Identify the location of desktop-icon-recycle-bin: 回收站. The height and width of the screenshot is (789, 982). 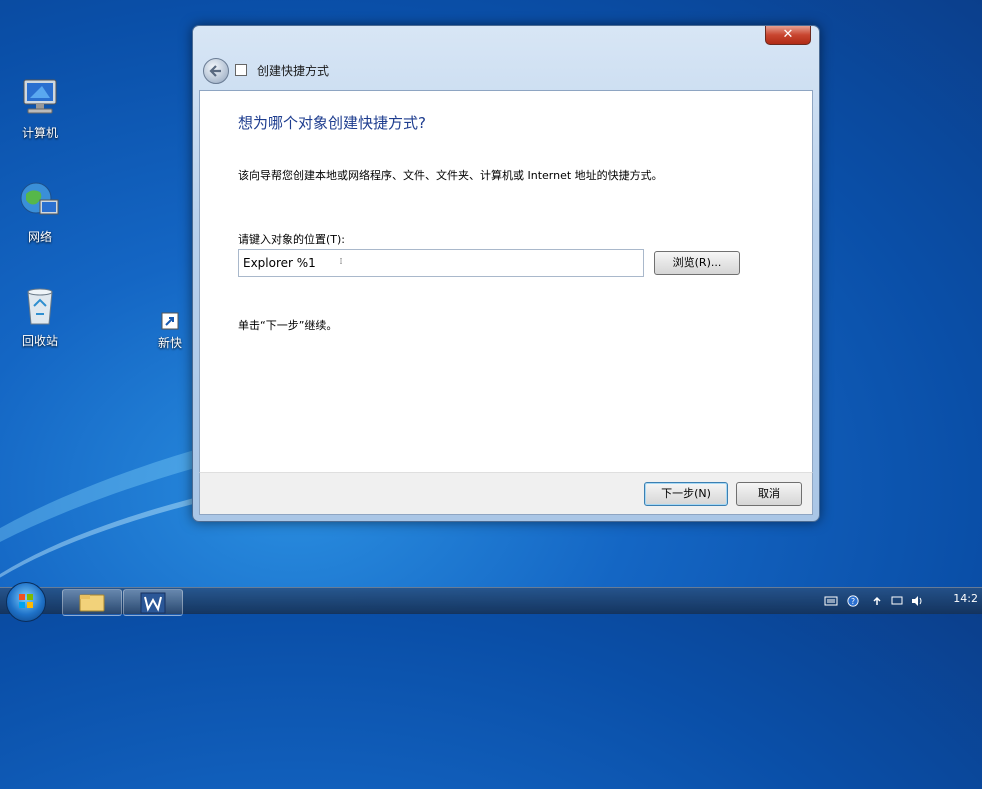
(40, 316).